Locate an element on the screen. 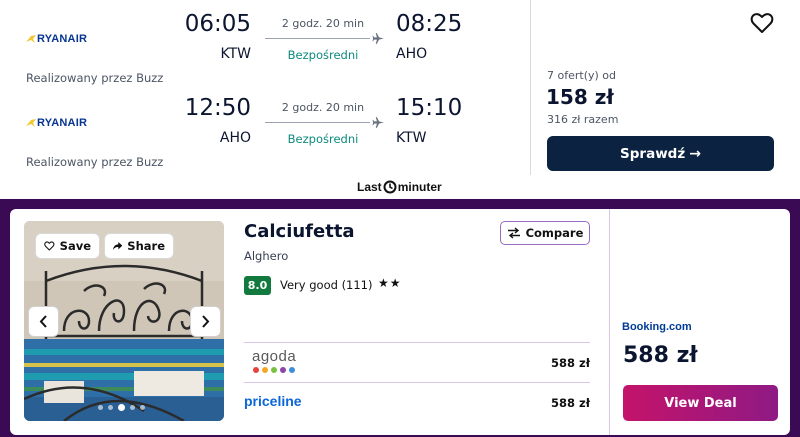 This screenshot has width=800, height=437. previous-photo-button is located at coordinates (43, 321).